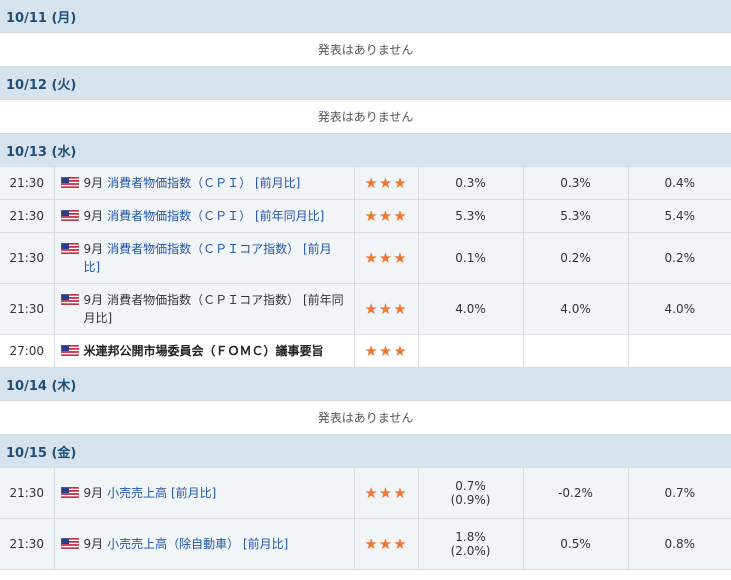  I want to click on previous-value: 0.8%, so click(679, 544).